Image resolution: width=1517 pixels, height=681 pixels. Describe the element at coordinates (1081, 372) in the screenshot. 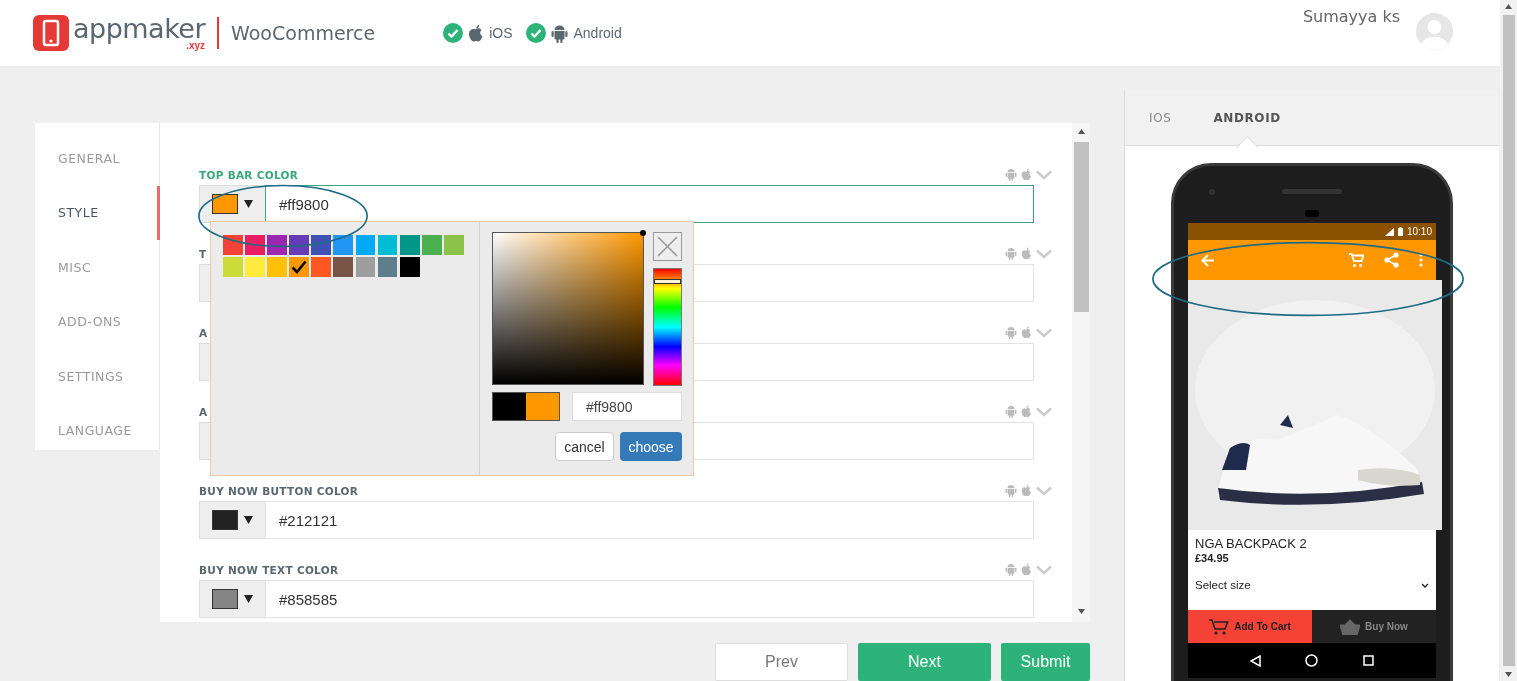

I see `scrollbar` at that location.